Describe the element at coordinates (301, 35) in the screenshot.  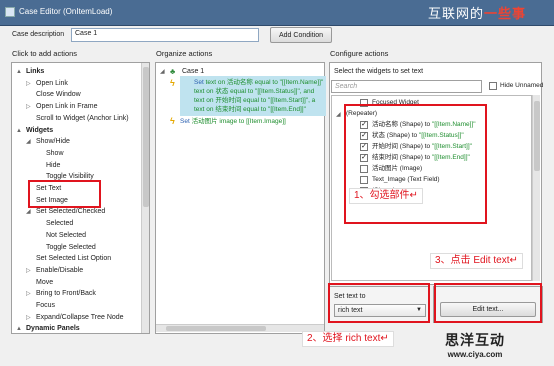
I see `add-condition-button: Add Condition` at that location.